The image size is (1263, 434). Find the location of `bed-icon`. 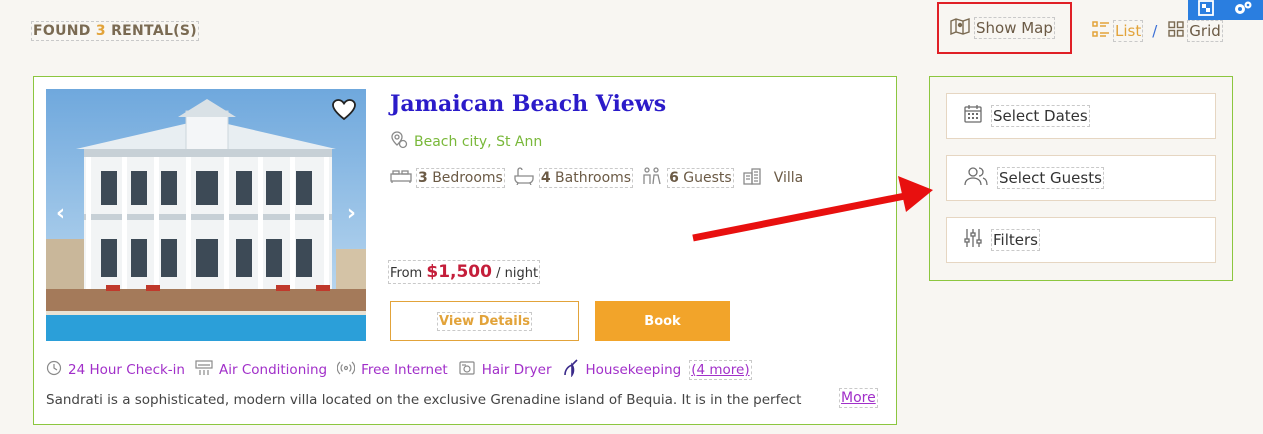

bed-icon is located at coordinates (401, 178).